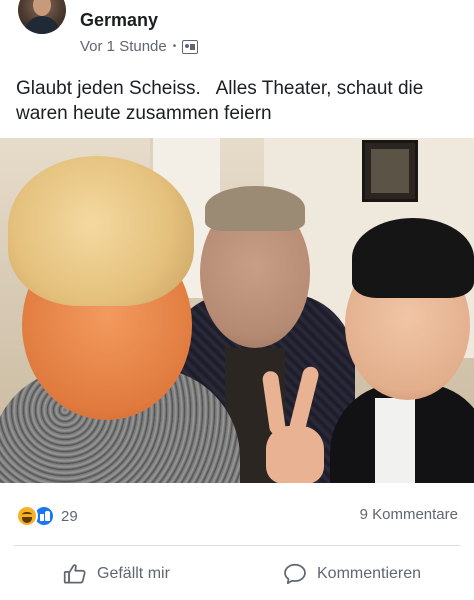  What do you see at coordinates (27, 516) in the screenshot?
I see `haha-icon` at bounding box center [27, 516].